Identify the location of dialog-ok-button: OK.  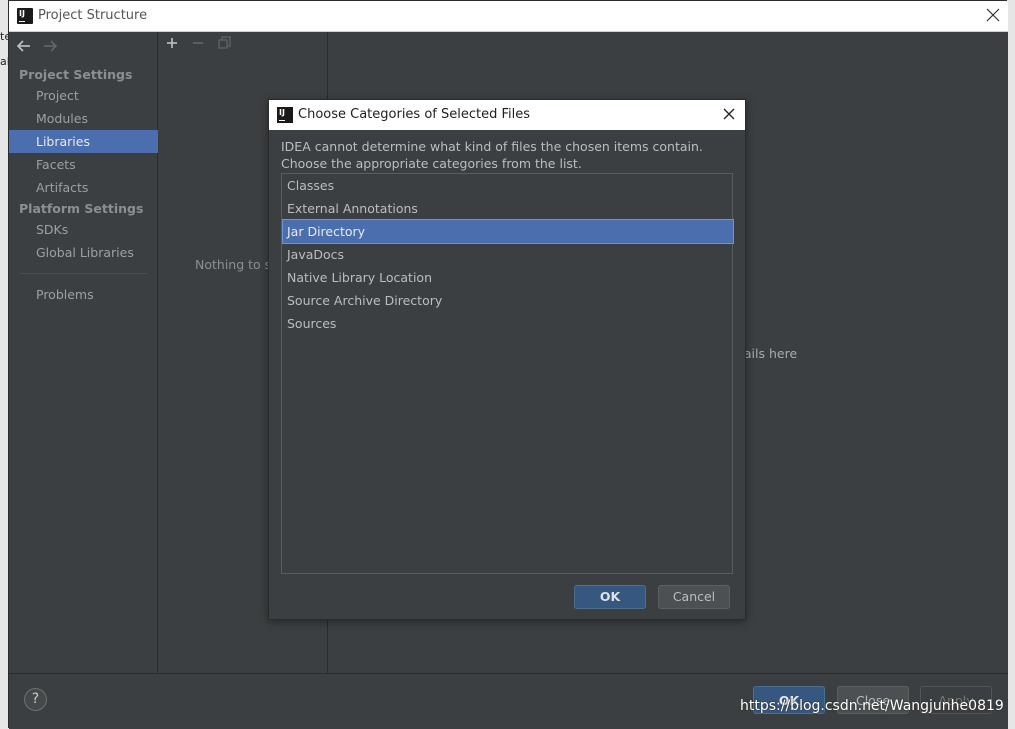
(610, 597).